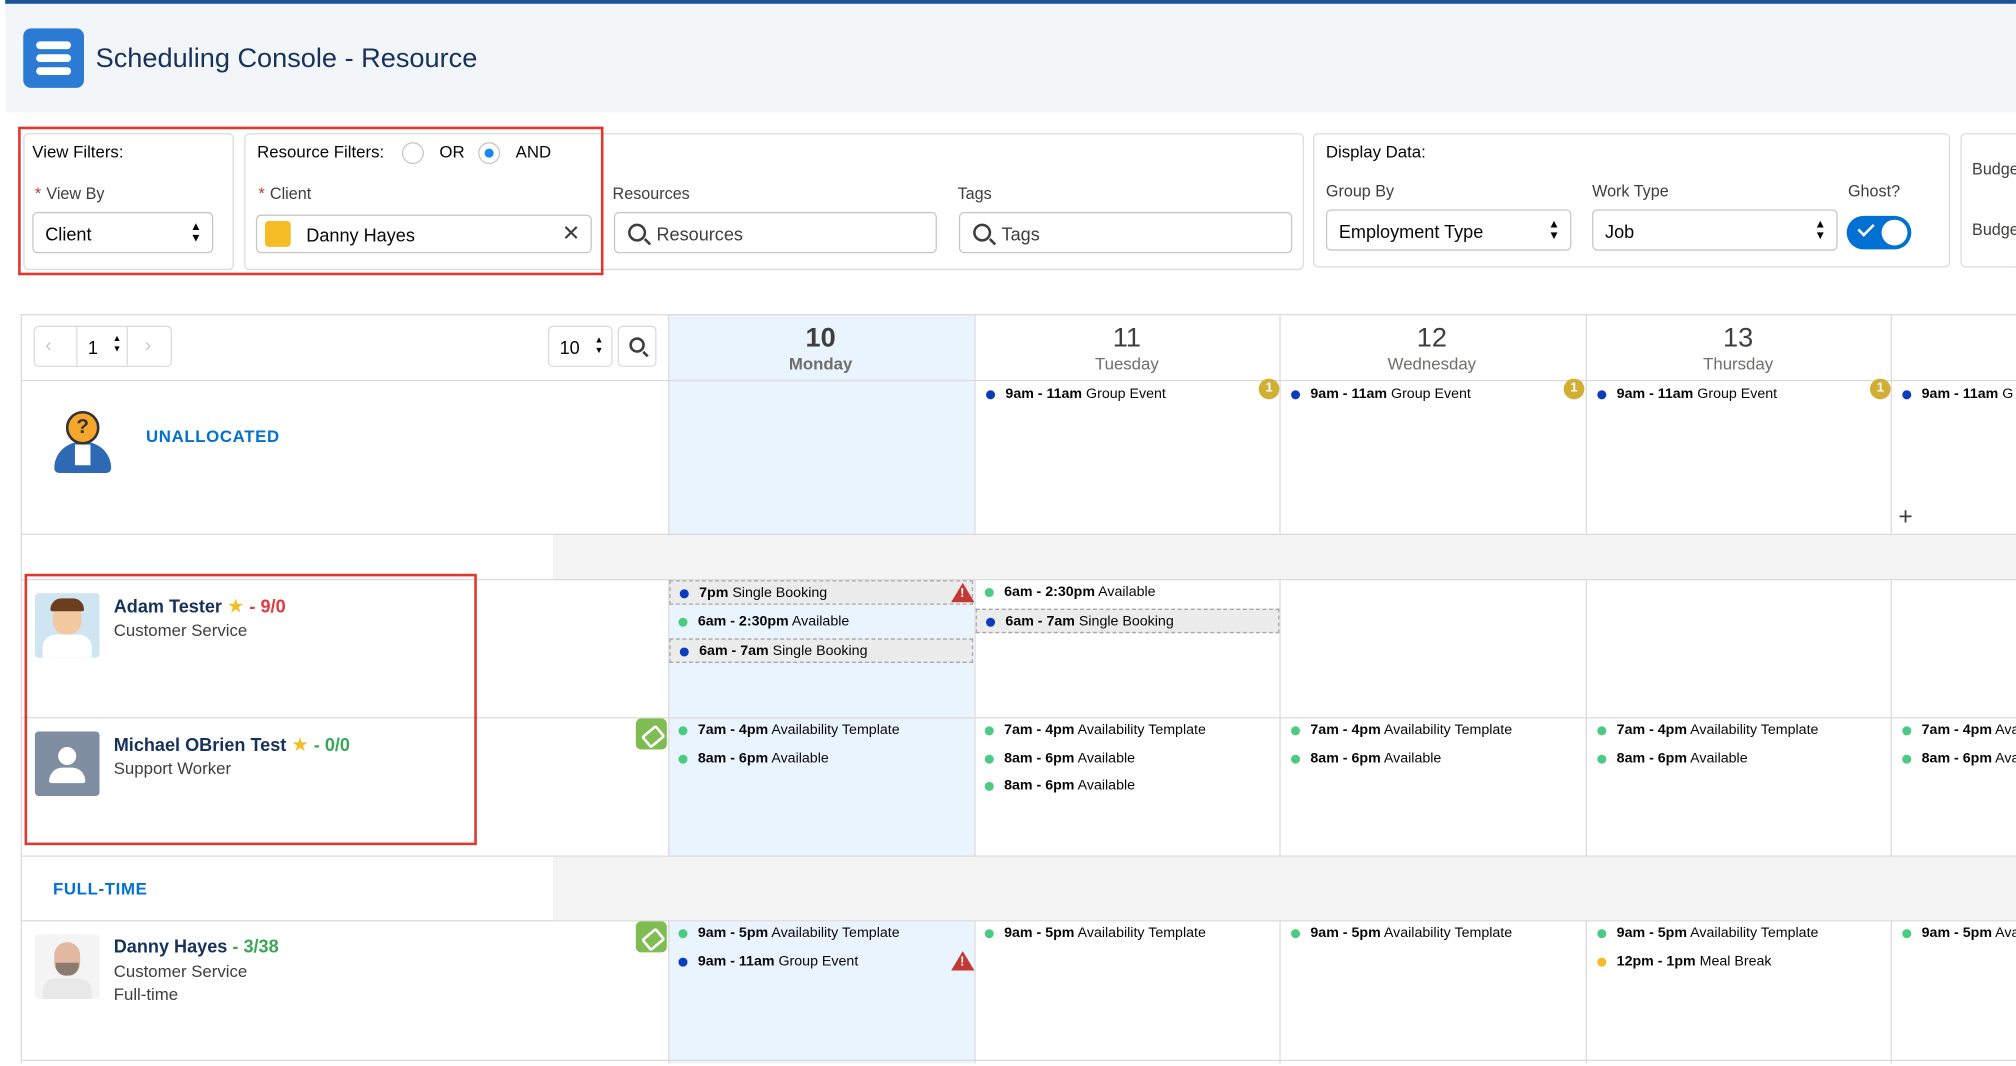 The image size is (2016, 1066). Describe the element at coordinates (1375, 152) in the screenshot. I see `display-data-label: Display Data:` at that location.